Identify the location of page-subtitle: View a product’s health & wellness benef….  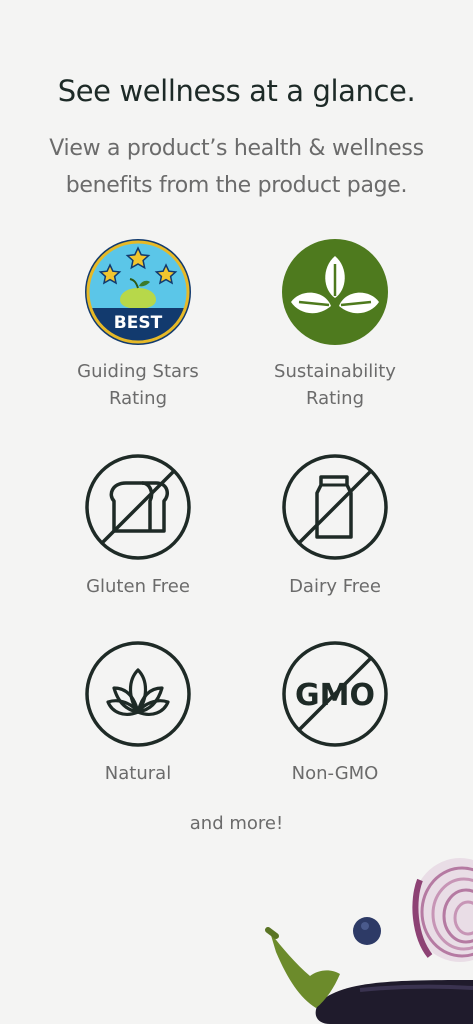
(236, 167).